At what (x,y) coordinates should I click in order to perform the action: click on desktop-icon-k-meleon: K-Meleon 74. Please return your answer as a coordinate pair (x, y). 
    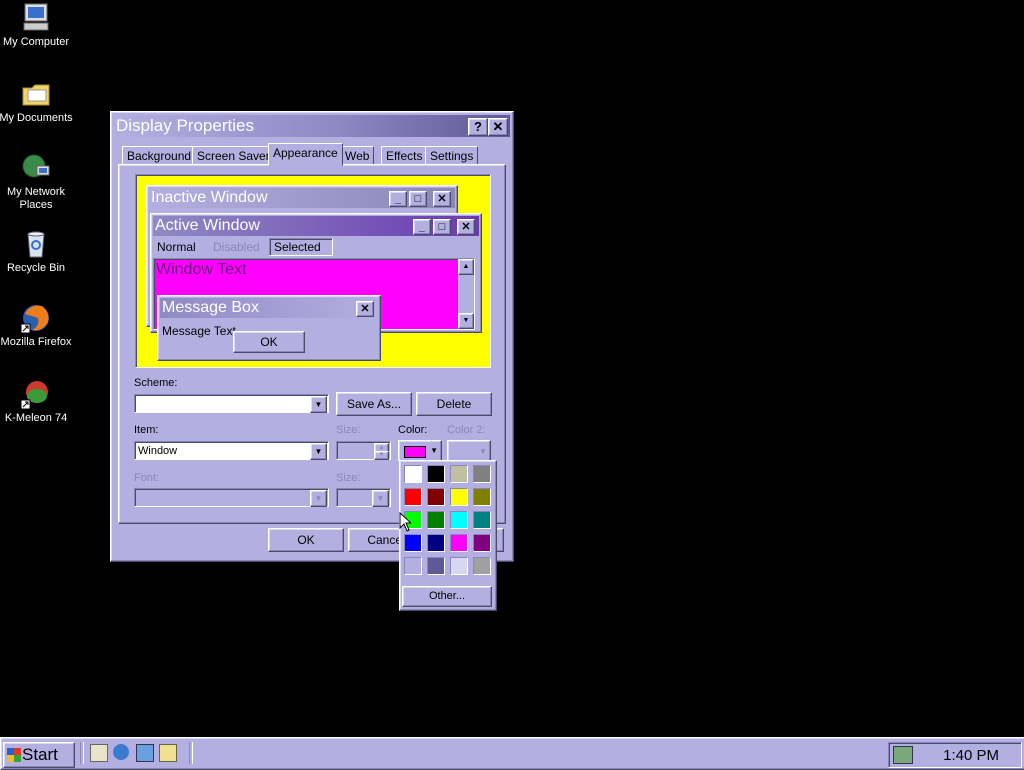
    Looking at the image, I should click on (37, 401).